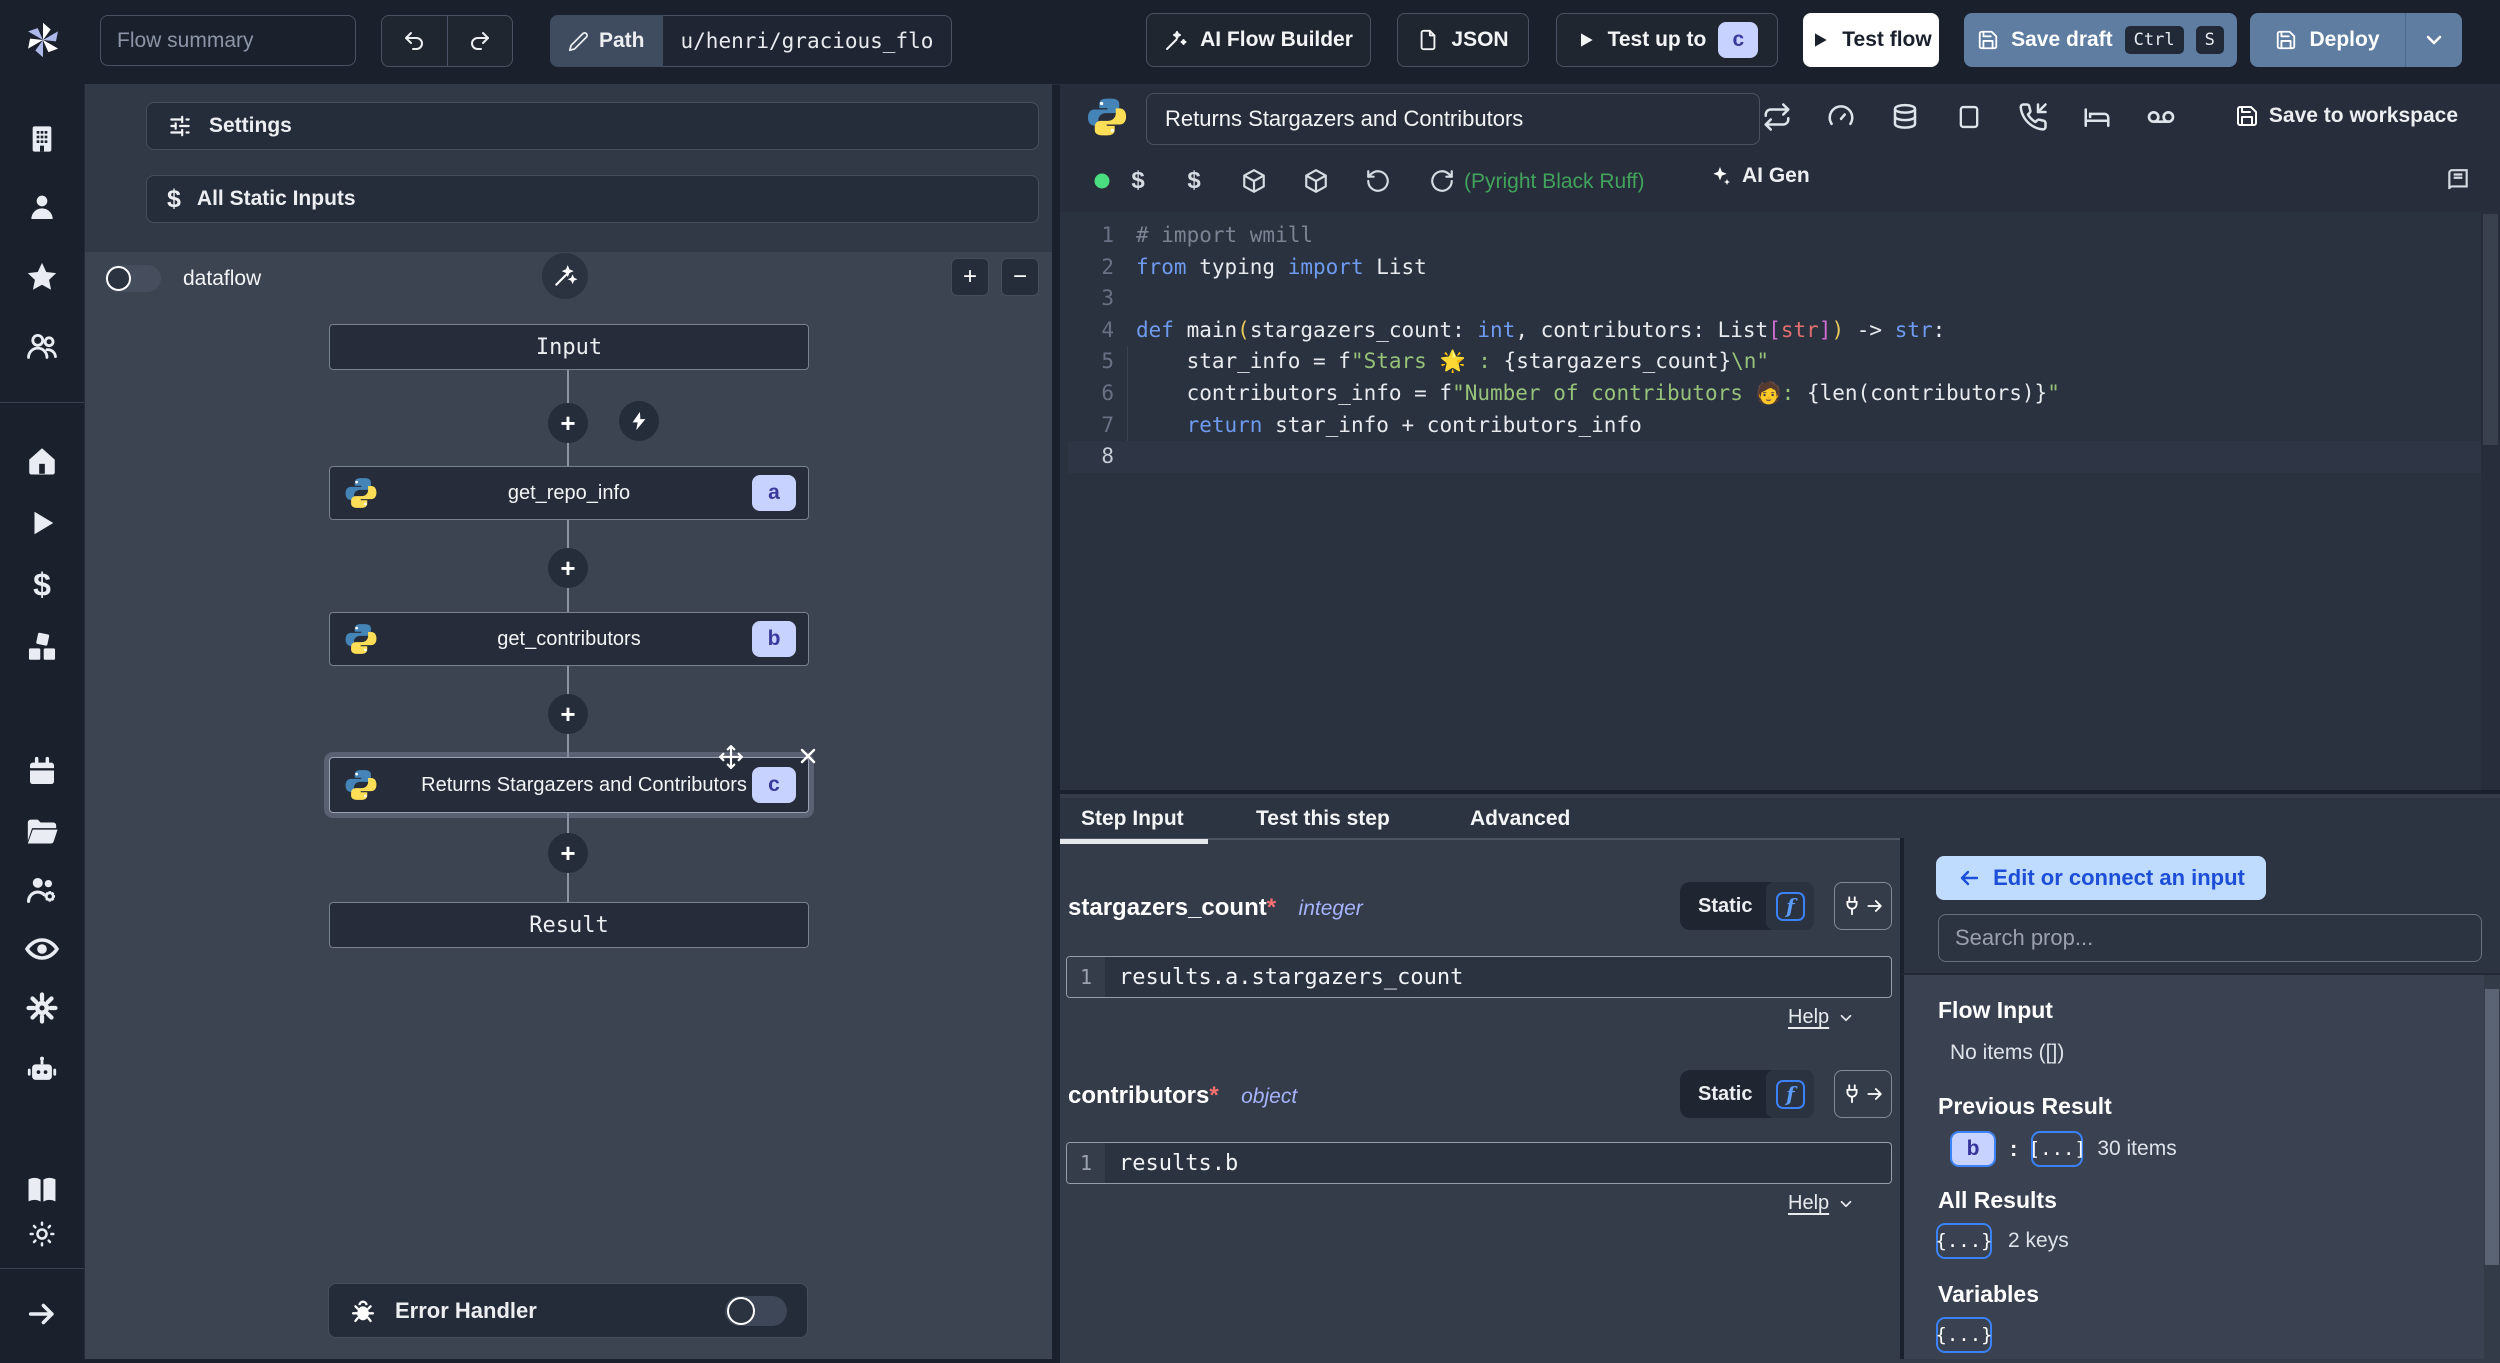 Image resolution: width=2500 pixels, height=1363 pixels. Describe the element at coordinates (1973, 1149) in the screenshot. I see `prop-key-badge: b` at that location.